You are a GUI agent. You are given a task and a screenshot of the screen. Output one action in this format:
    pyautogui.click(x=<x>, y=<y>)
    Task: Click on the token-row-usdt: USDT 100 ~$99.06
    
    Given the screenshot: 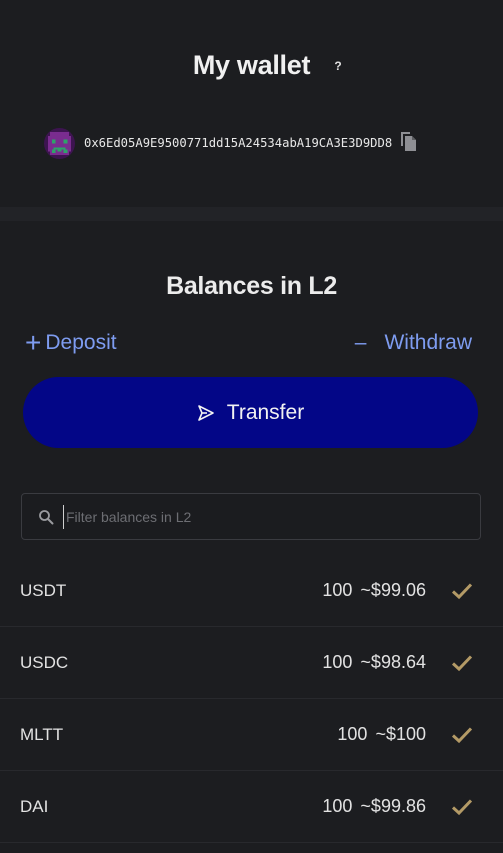 What is the action you would take?
    pyautogui.click(x=251, y=591)
    